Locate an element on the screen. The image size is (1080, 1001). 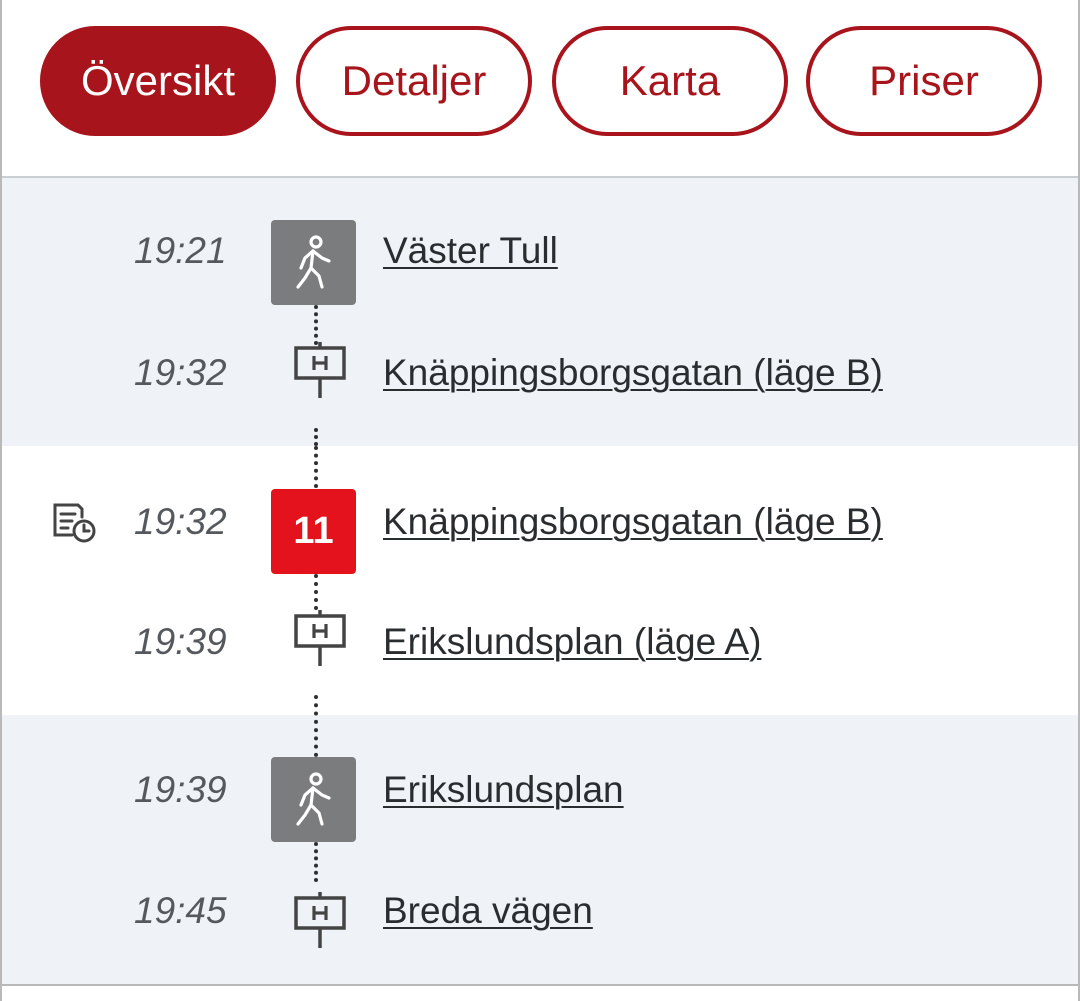
arrival-time: 19:45 is located at coordinates (180, 910).